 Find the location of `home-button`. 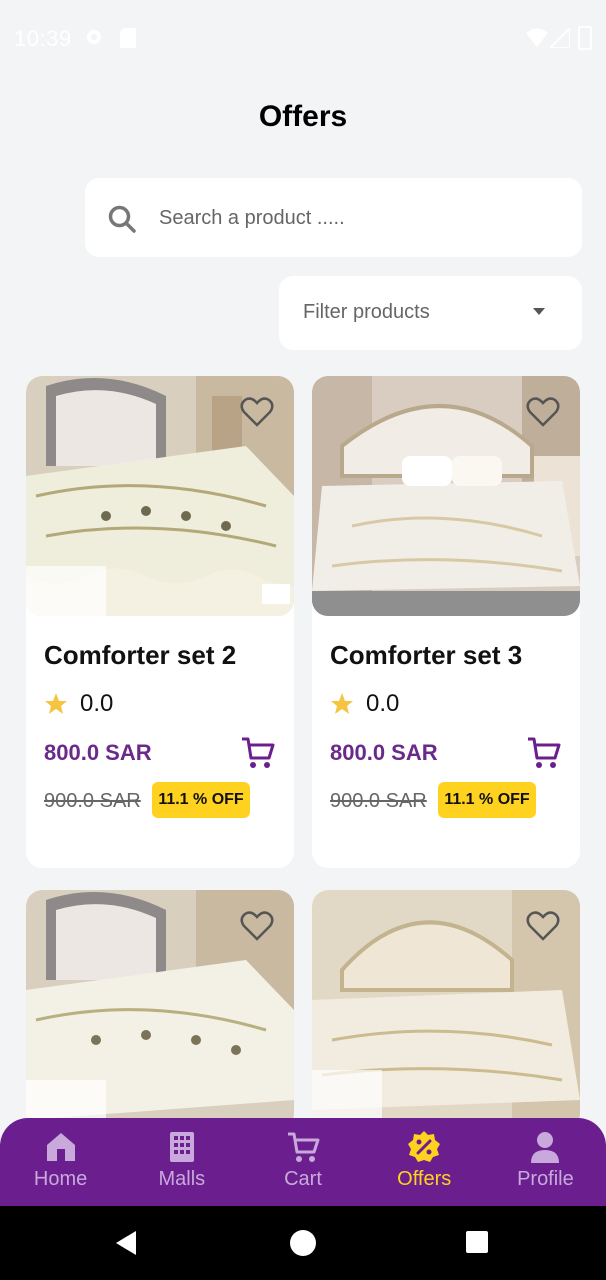

home-button is located at coordinates (303, 1243).